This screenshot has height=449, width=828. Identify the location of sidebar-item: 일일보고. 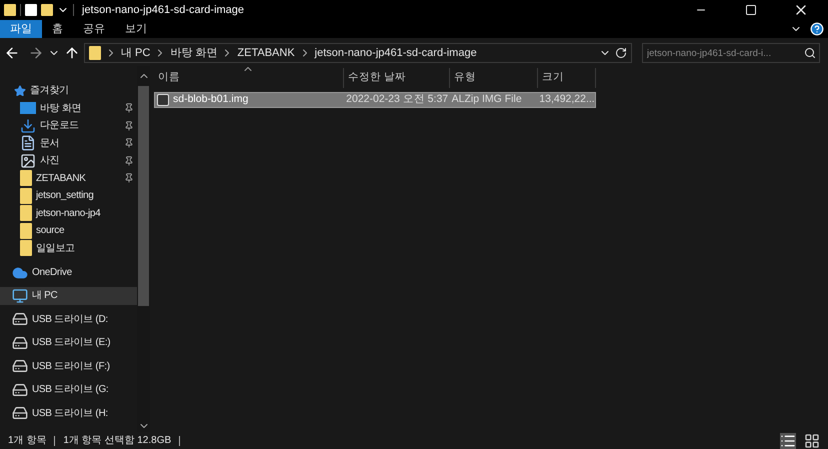
(68, 248).